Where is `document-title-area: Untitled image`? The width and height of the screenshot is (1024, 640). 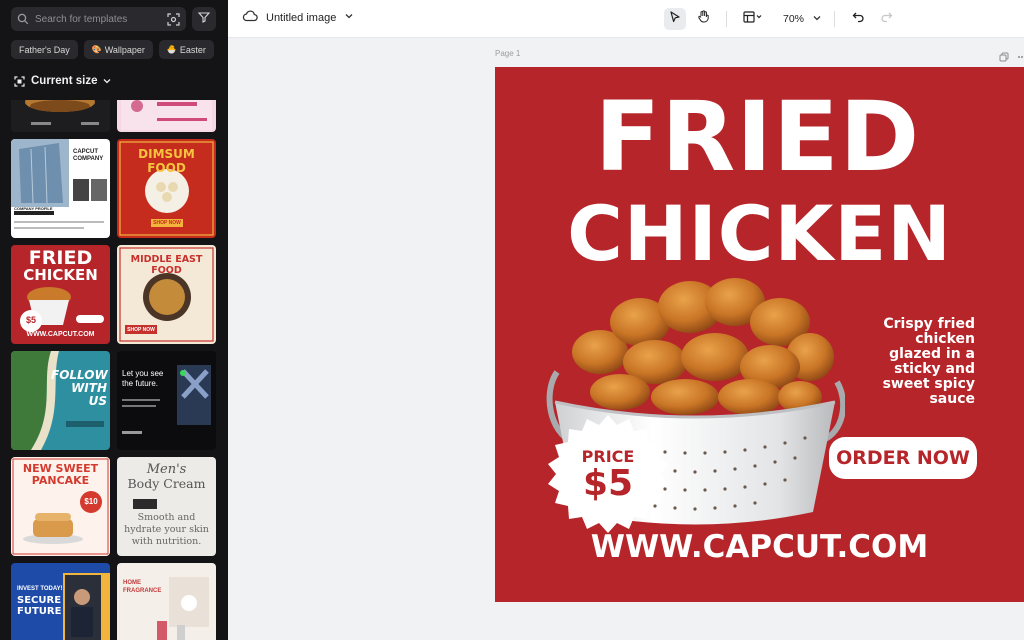 document-title-area: Untitled image is located at coordinates (298, 17).